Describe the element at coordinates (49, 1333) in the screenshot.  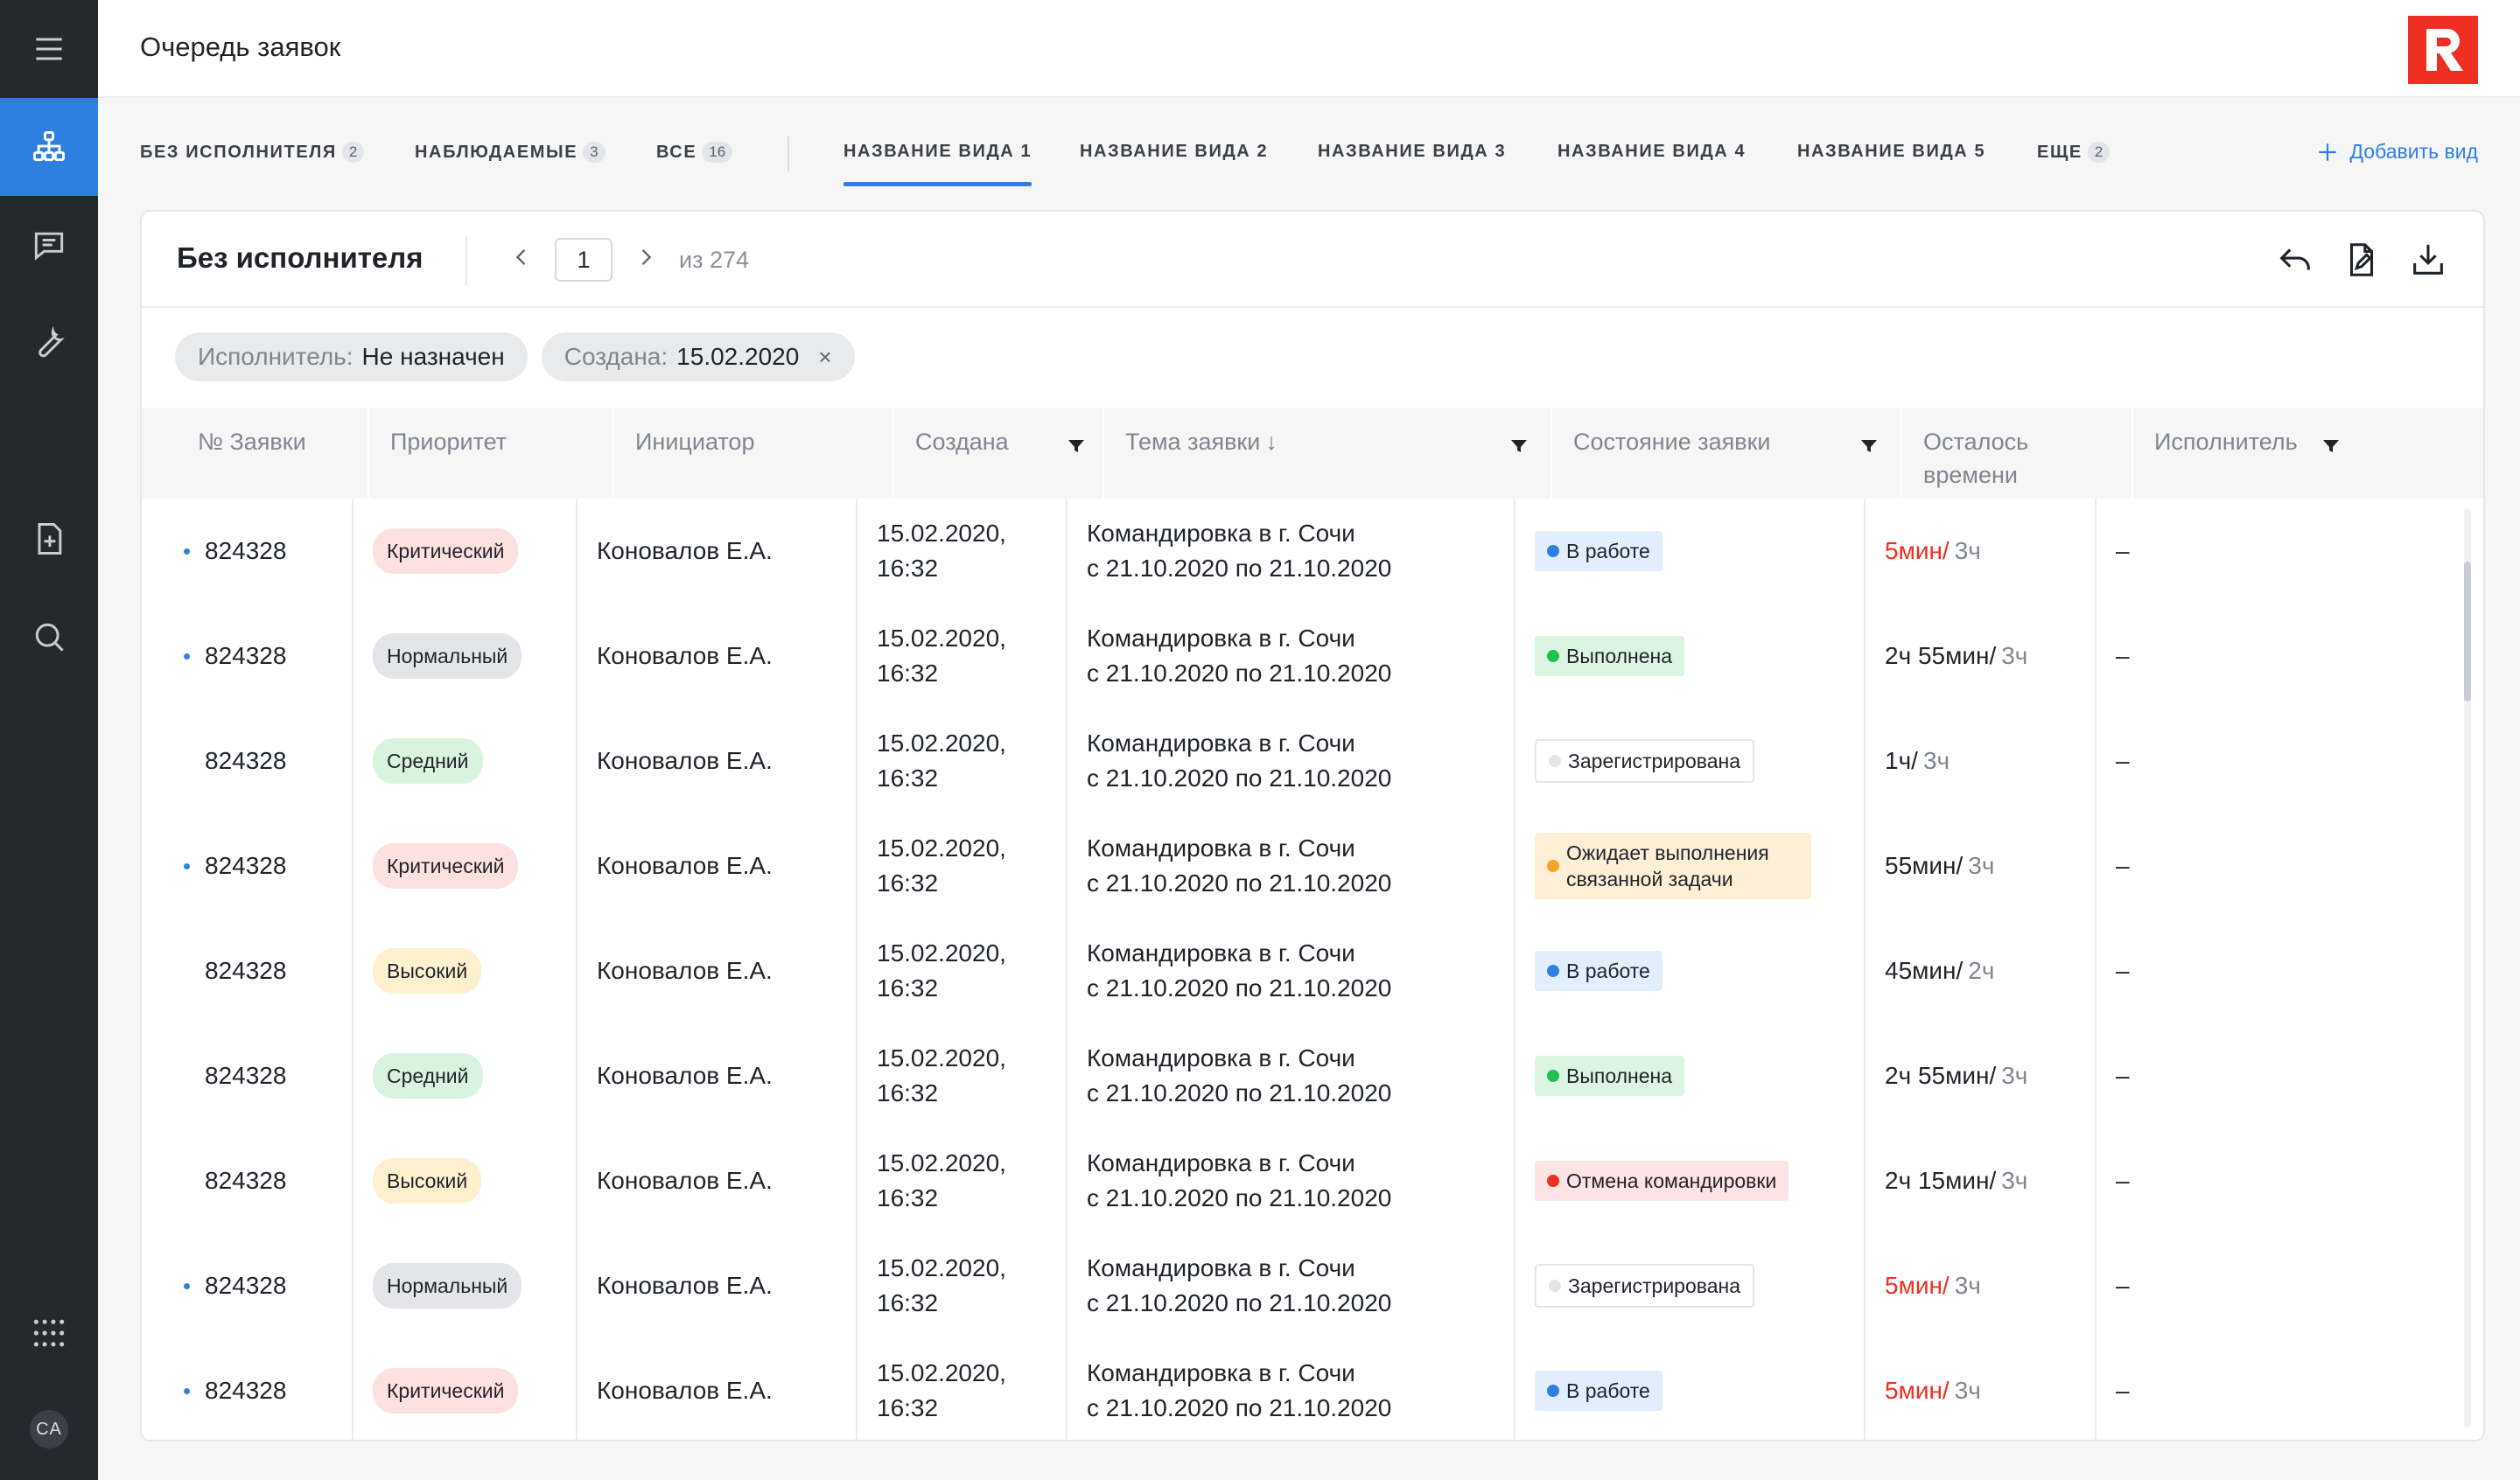
I see `sidebar-item-apps` at that location.